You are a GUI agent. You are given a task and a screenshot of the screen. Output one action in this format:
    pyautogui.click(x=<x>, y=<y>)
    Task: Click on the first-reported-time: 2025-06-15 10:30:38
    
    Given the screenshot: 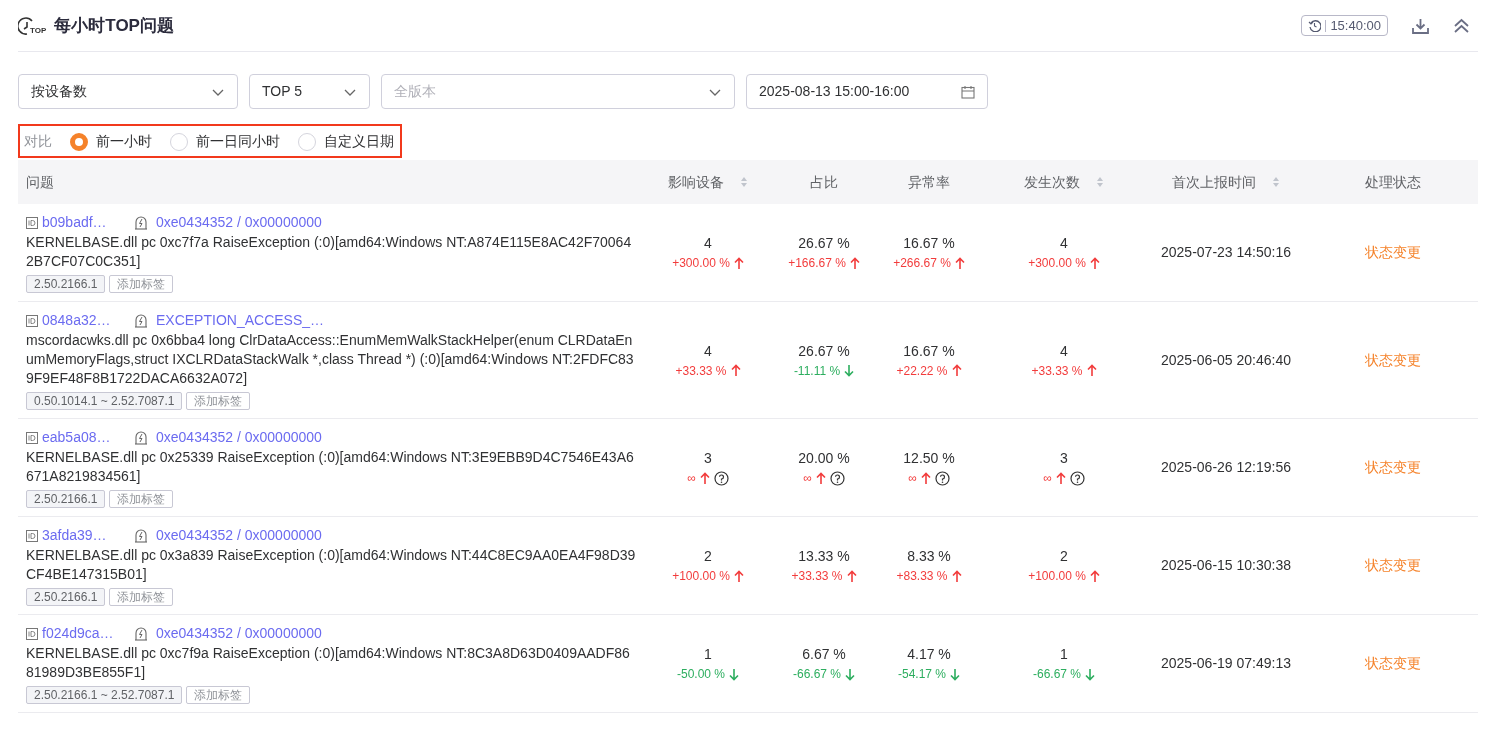 What is the action you would take?
    pyautogui.click(x=1226, y=565)
    